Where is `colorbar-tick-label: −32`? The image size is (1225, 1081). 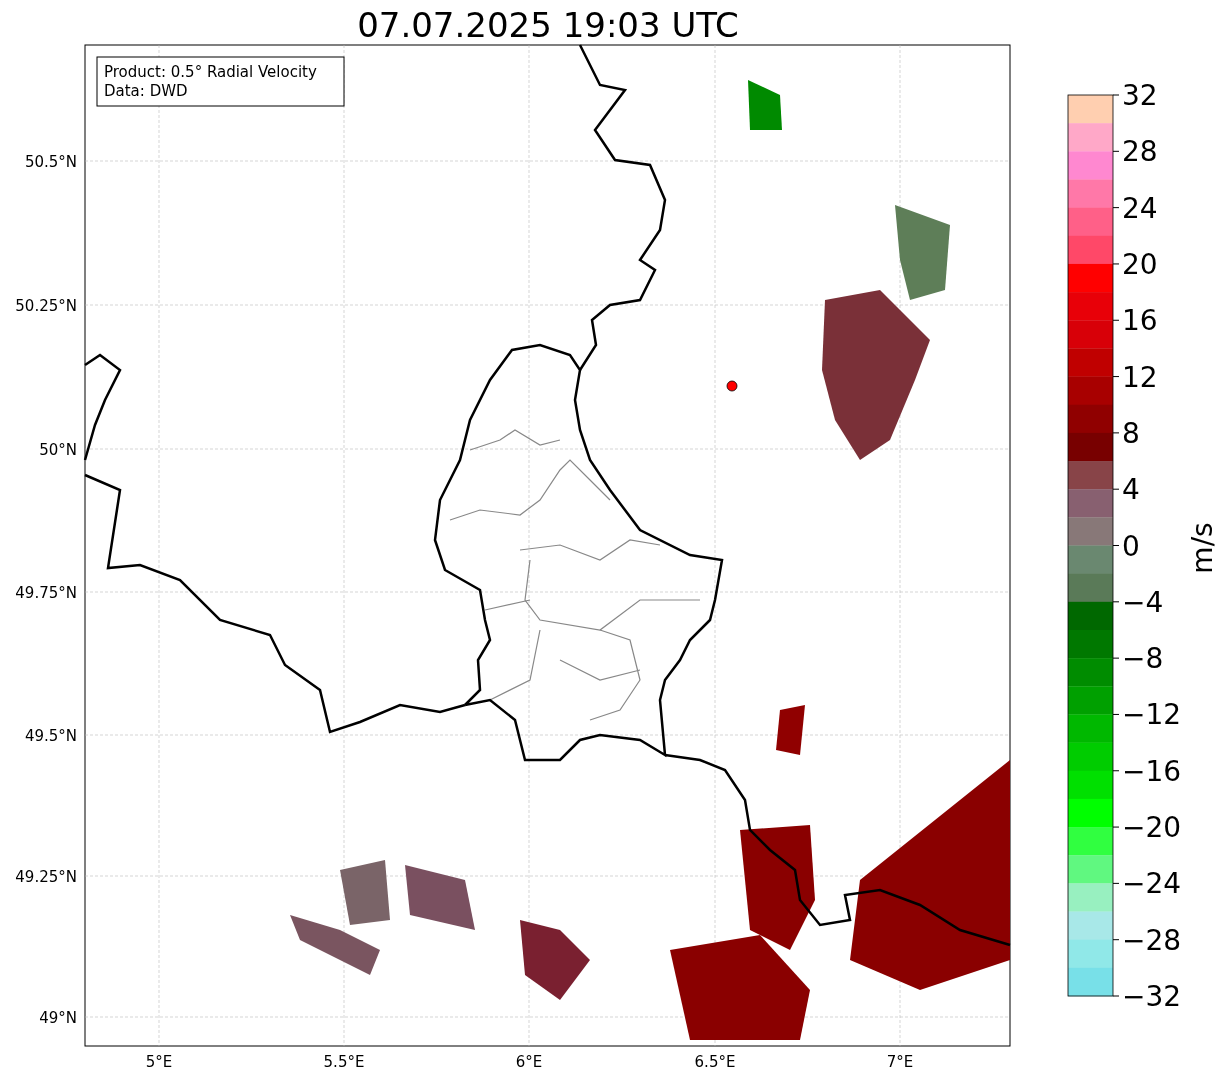
colorbar-tick-label: −32 is located at coordinates (1152, 996).